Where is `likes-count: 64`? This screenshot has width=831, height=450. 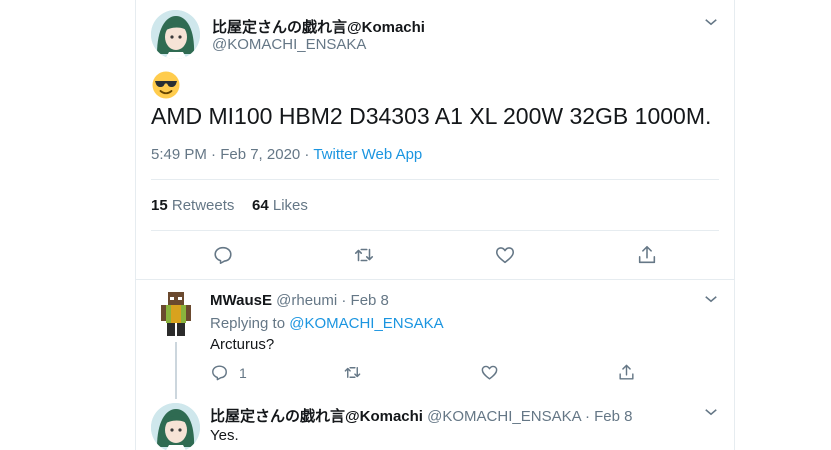
likes-count: 64 is located at coordinates (260, 205).